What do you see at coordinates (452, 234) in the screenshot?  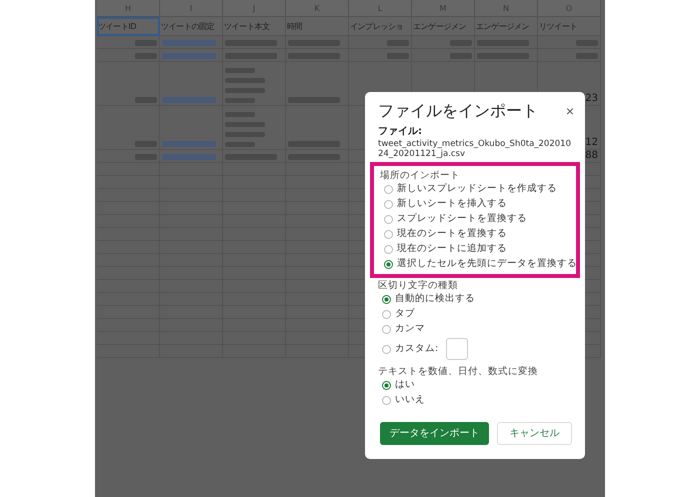 I see `option-label: 現在のシートを置換する` at bounding box center [452, 234].